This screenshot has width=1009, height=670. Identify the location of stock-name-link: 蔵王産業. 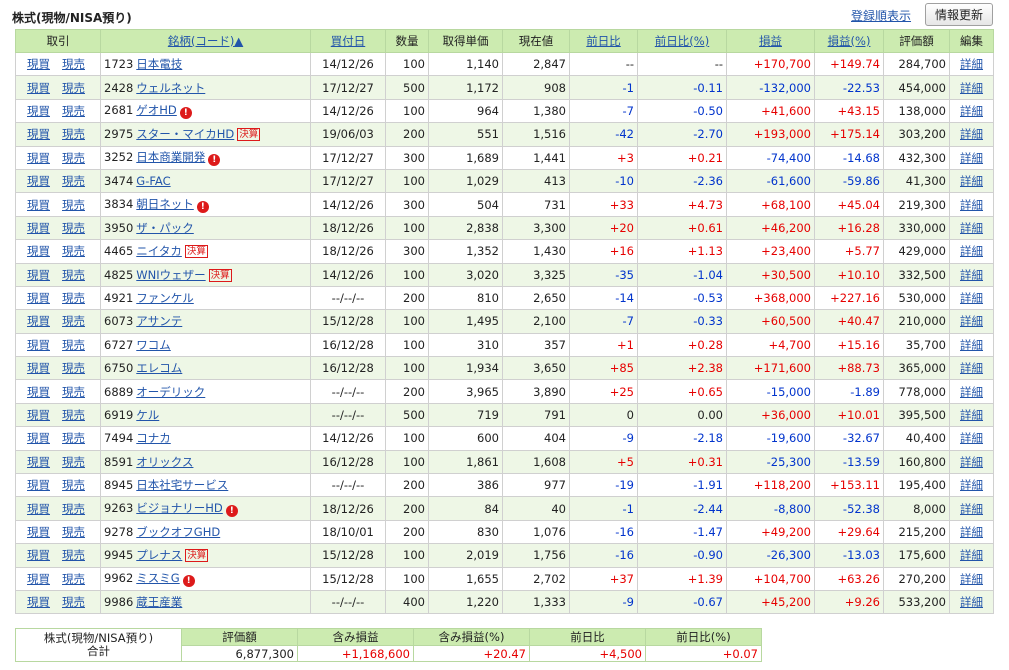
(159, 602).